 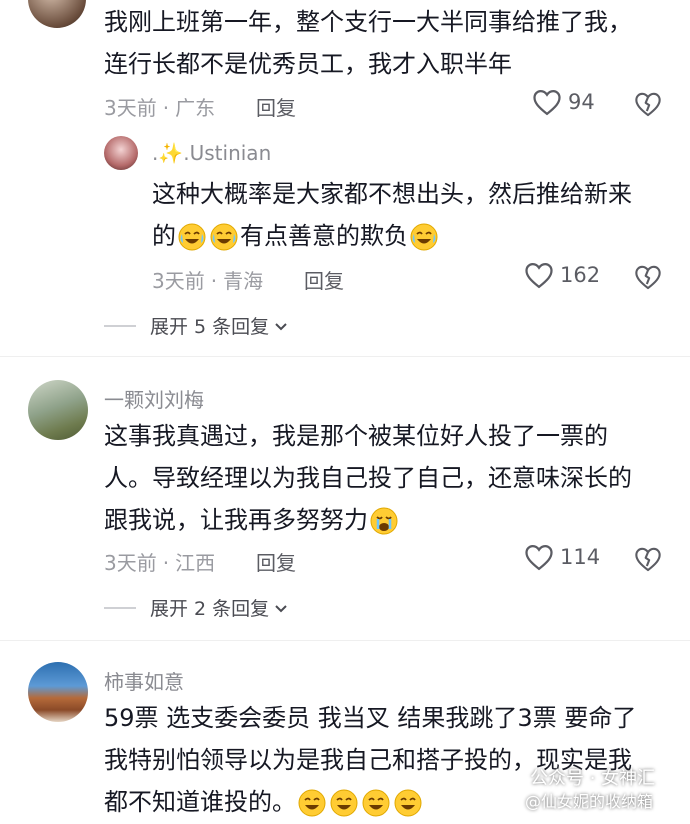 I want to click on like-count: 114, so click(x=580, y=557).